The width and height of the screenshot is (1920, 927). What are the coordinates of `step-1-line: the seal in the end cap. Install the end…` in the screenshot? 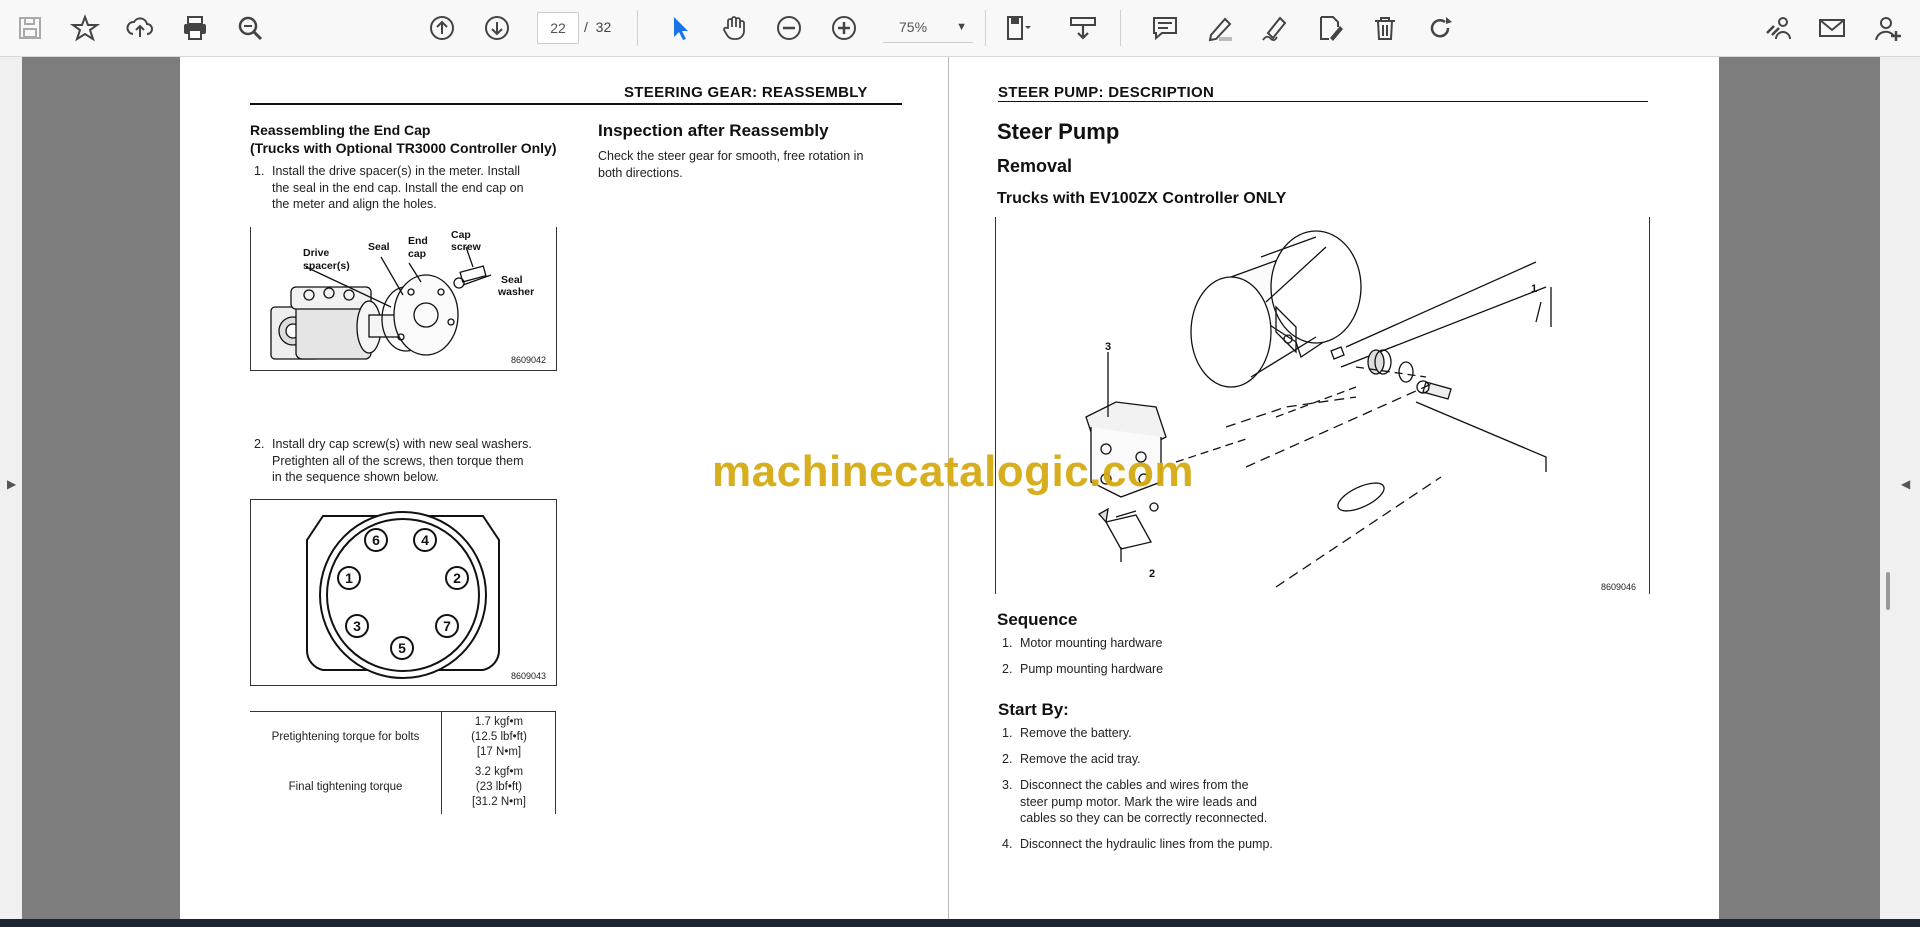 It's located at (398, 187).